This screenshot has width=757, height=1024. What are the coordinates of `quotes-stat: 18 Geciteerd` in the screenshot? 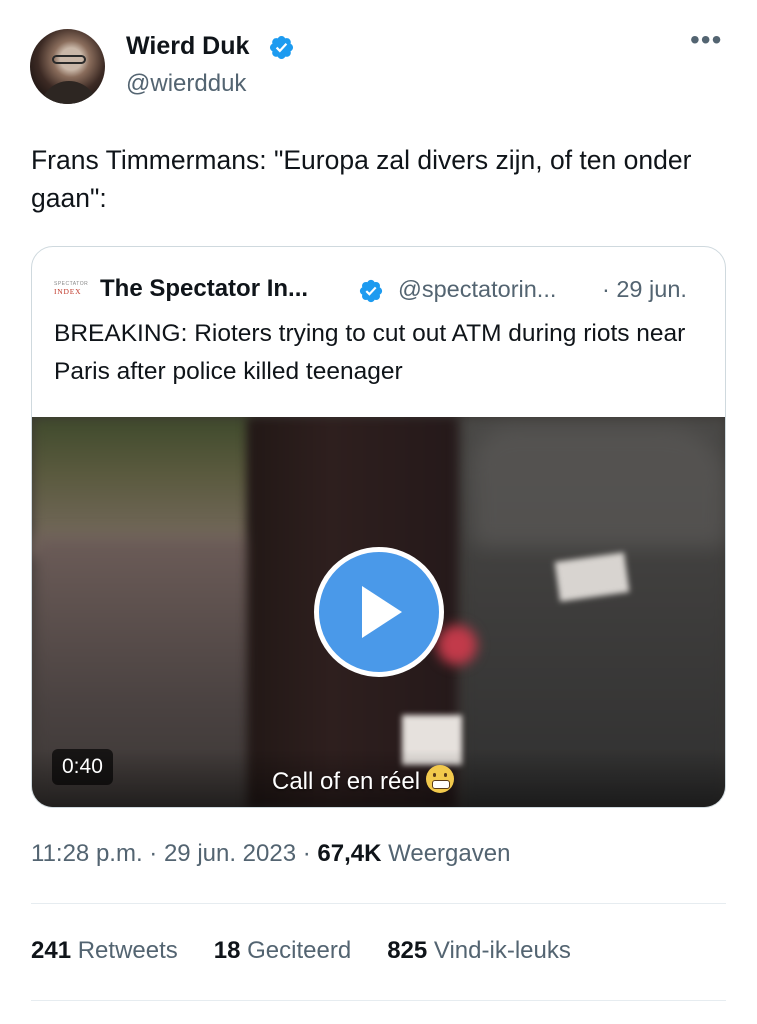 It's located at (282, 951).